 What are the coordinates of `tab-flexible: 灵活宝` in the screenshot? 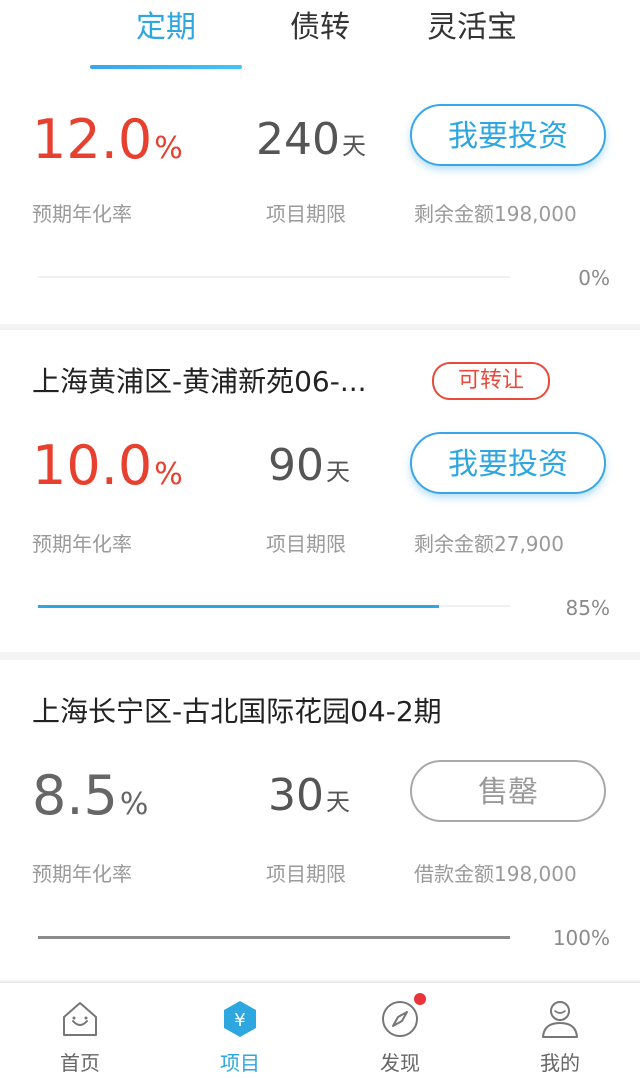 It's located at (472, 28).